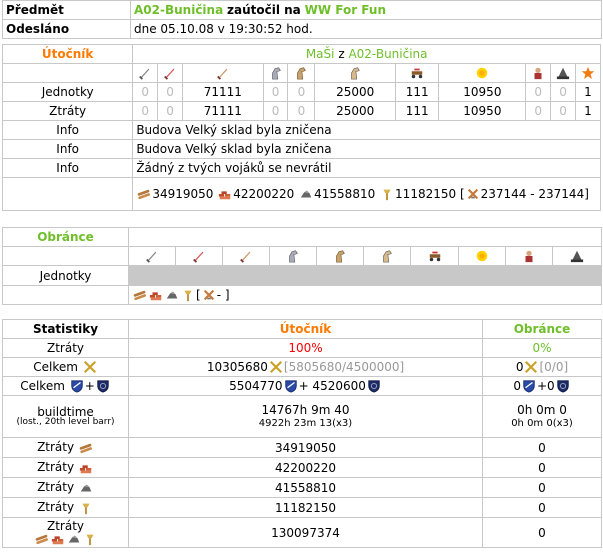  What do you see at coordinates (366, 168) in the screenshot?
I see `info-text: Žádný z tvých vojáků se nevrátil` at bounding box center [366, 168].